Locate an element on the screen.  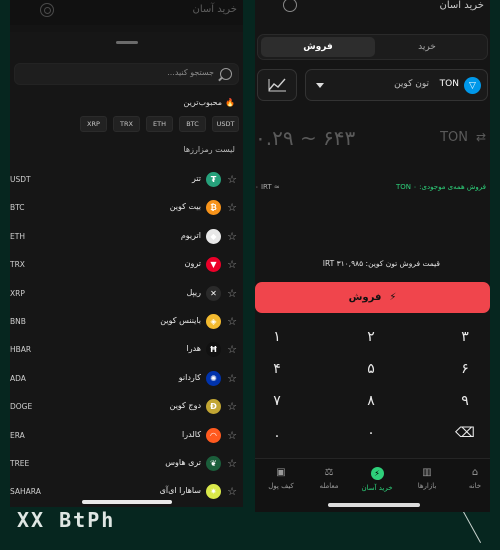
nav-markets: ▥ بازارها is located at coordinates (427, 478).